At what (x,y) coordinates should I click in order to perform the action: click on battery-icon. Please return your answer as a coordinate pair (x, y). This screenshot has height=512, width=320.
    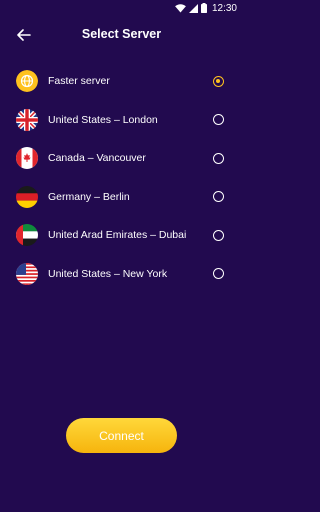
    Looking at the image, I should click on (203, 8).